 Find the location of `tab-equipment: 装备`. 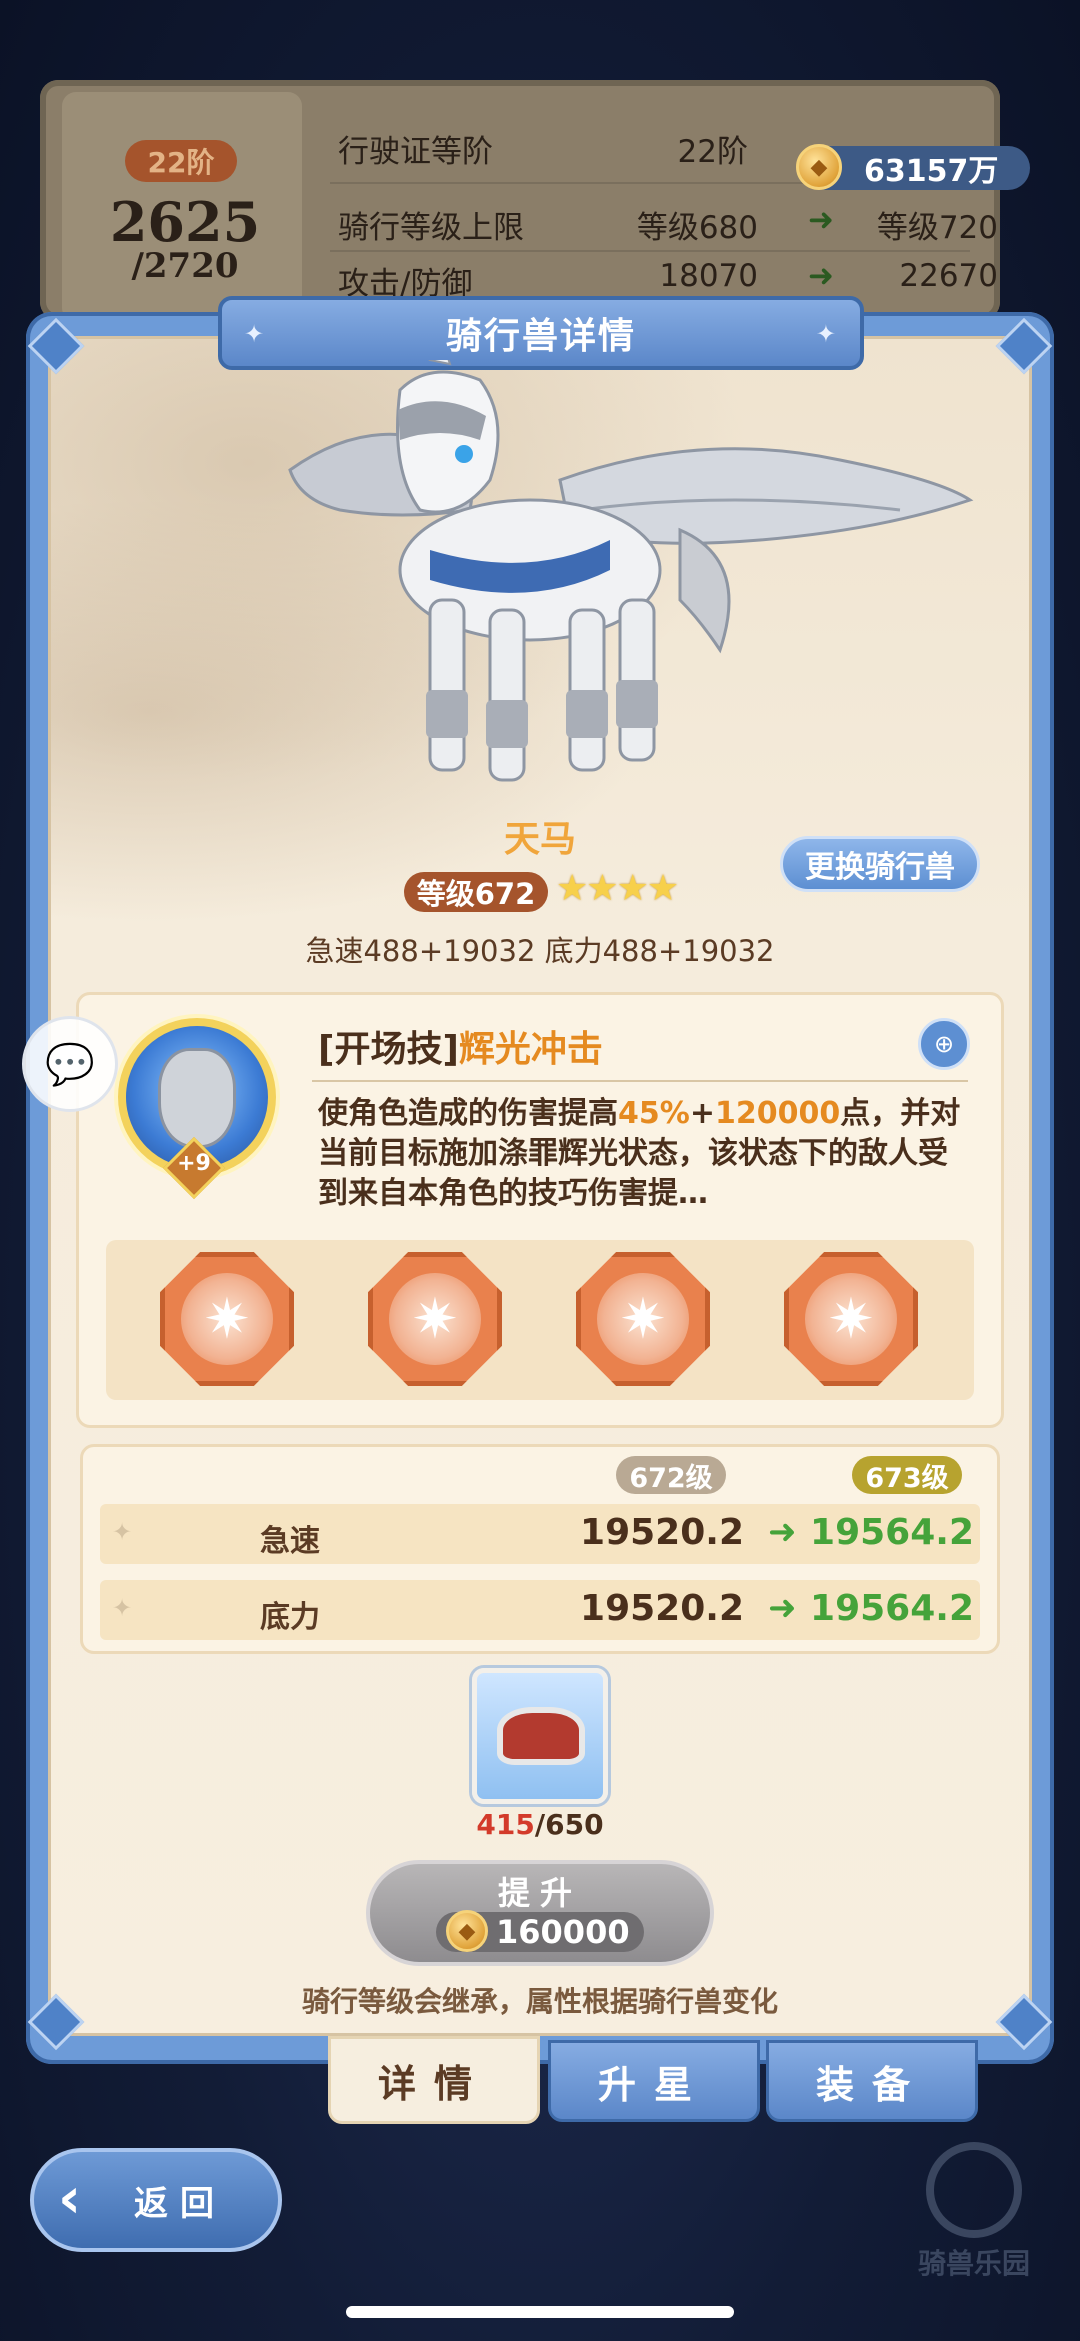

tab-equipment: 装备 is located at coordinates (872, 2081).